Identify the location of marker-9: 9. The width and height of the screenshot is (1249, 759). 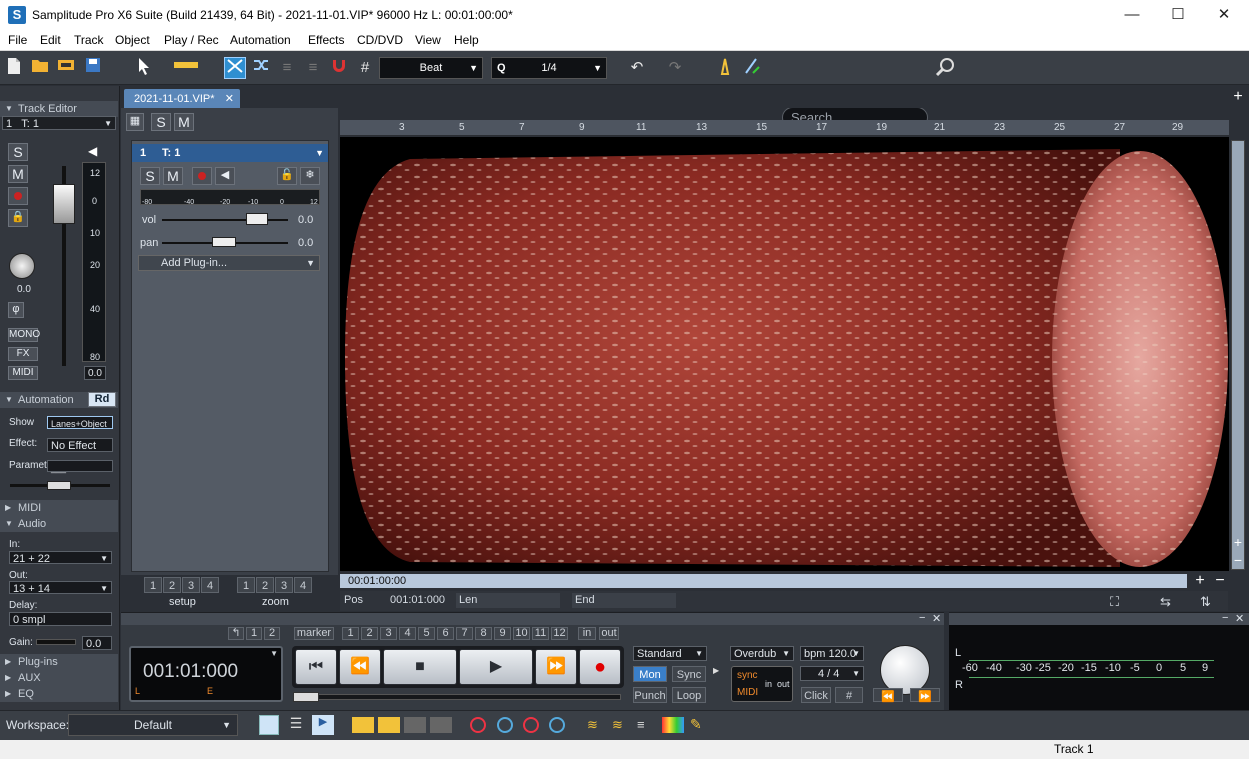
(502, 633).